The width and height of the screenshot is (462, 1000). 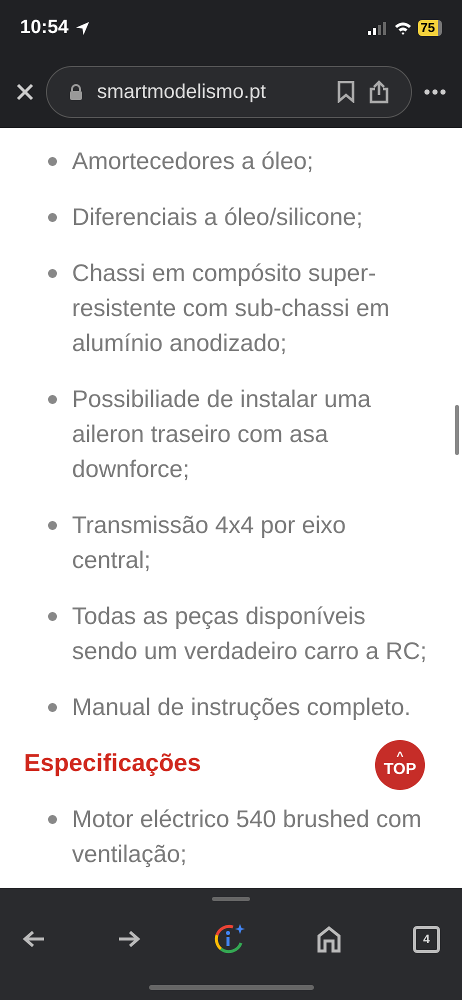 I want to click on more-icon, so click(x=435, y=92).